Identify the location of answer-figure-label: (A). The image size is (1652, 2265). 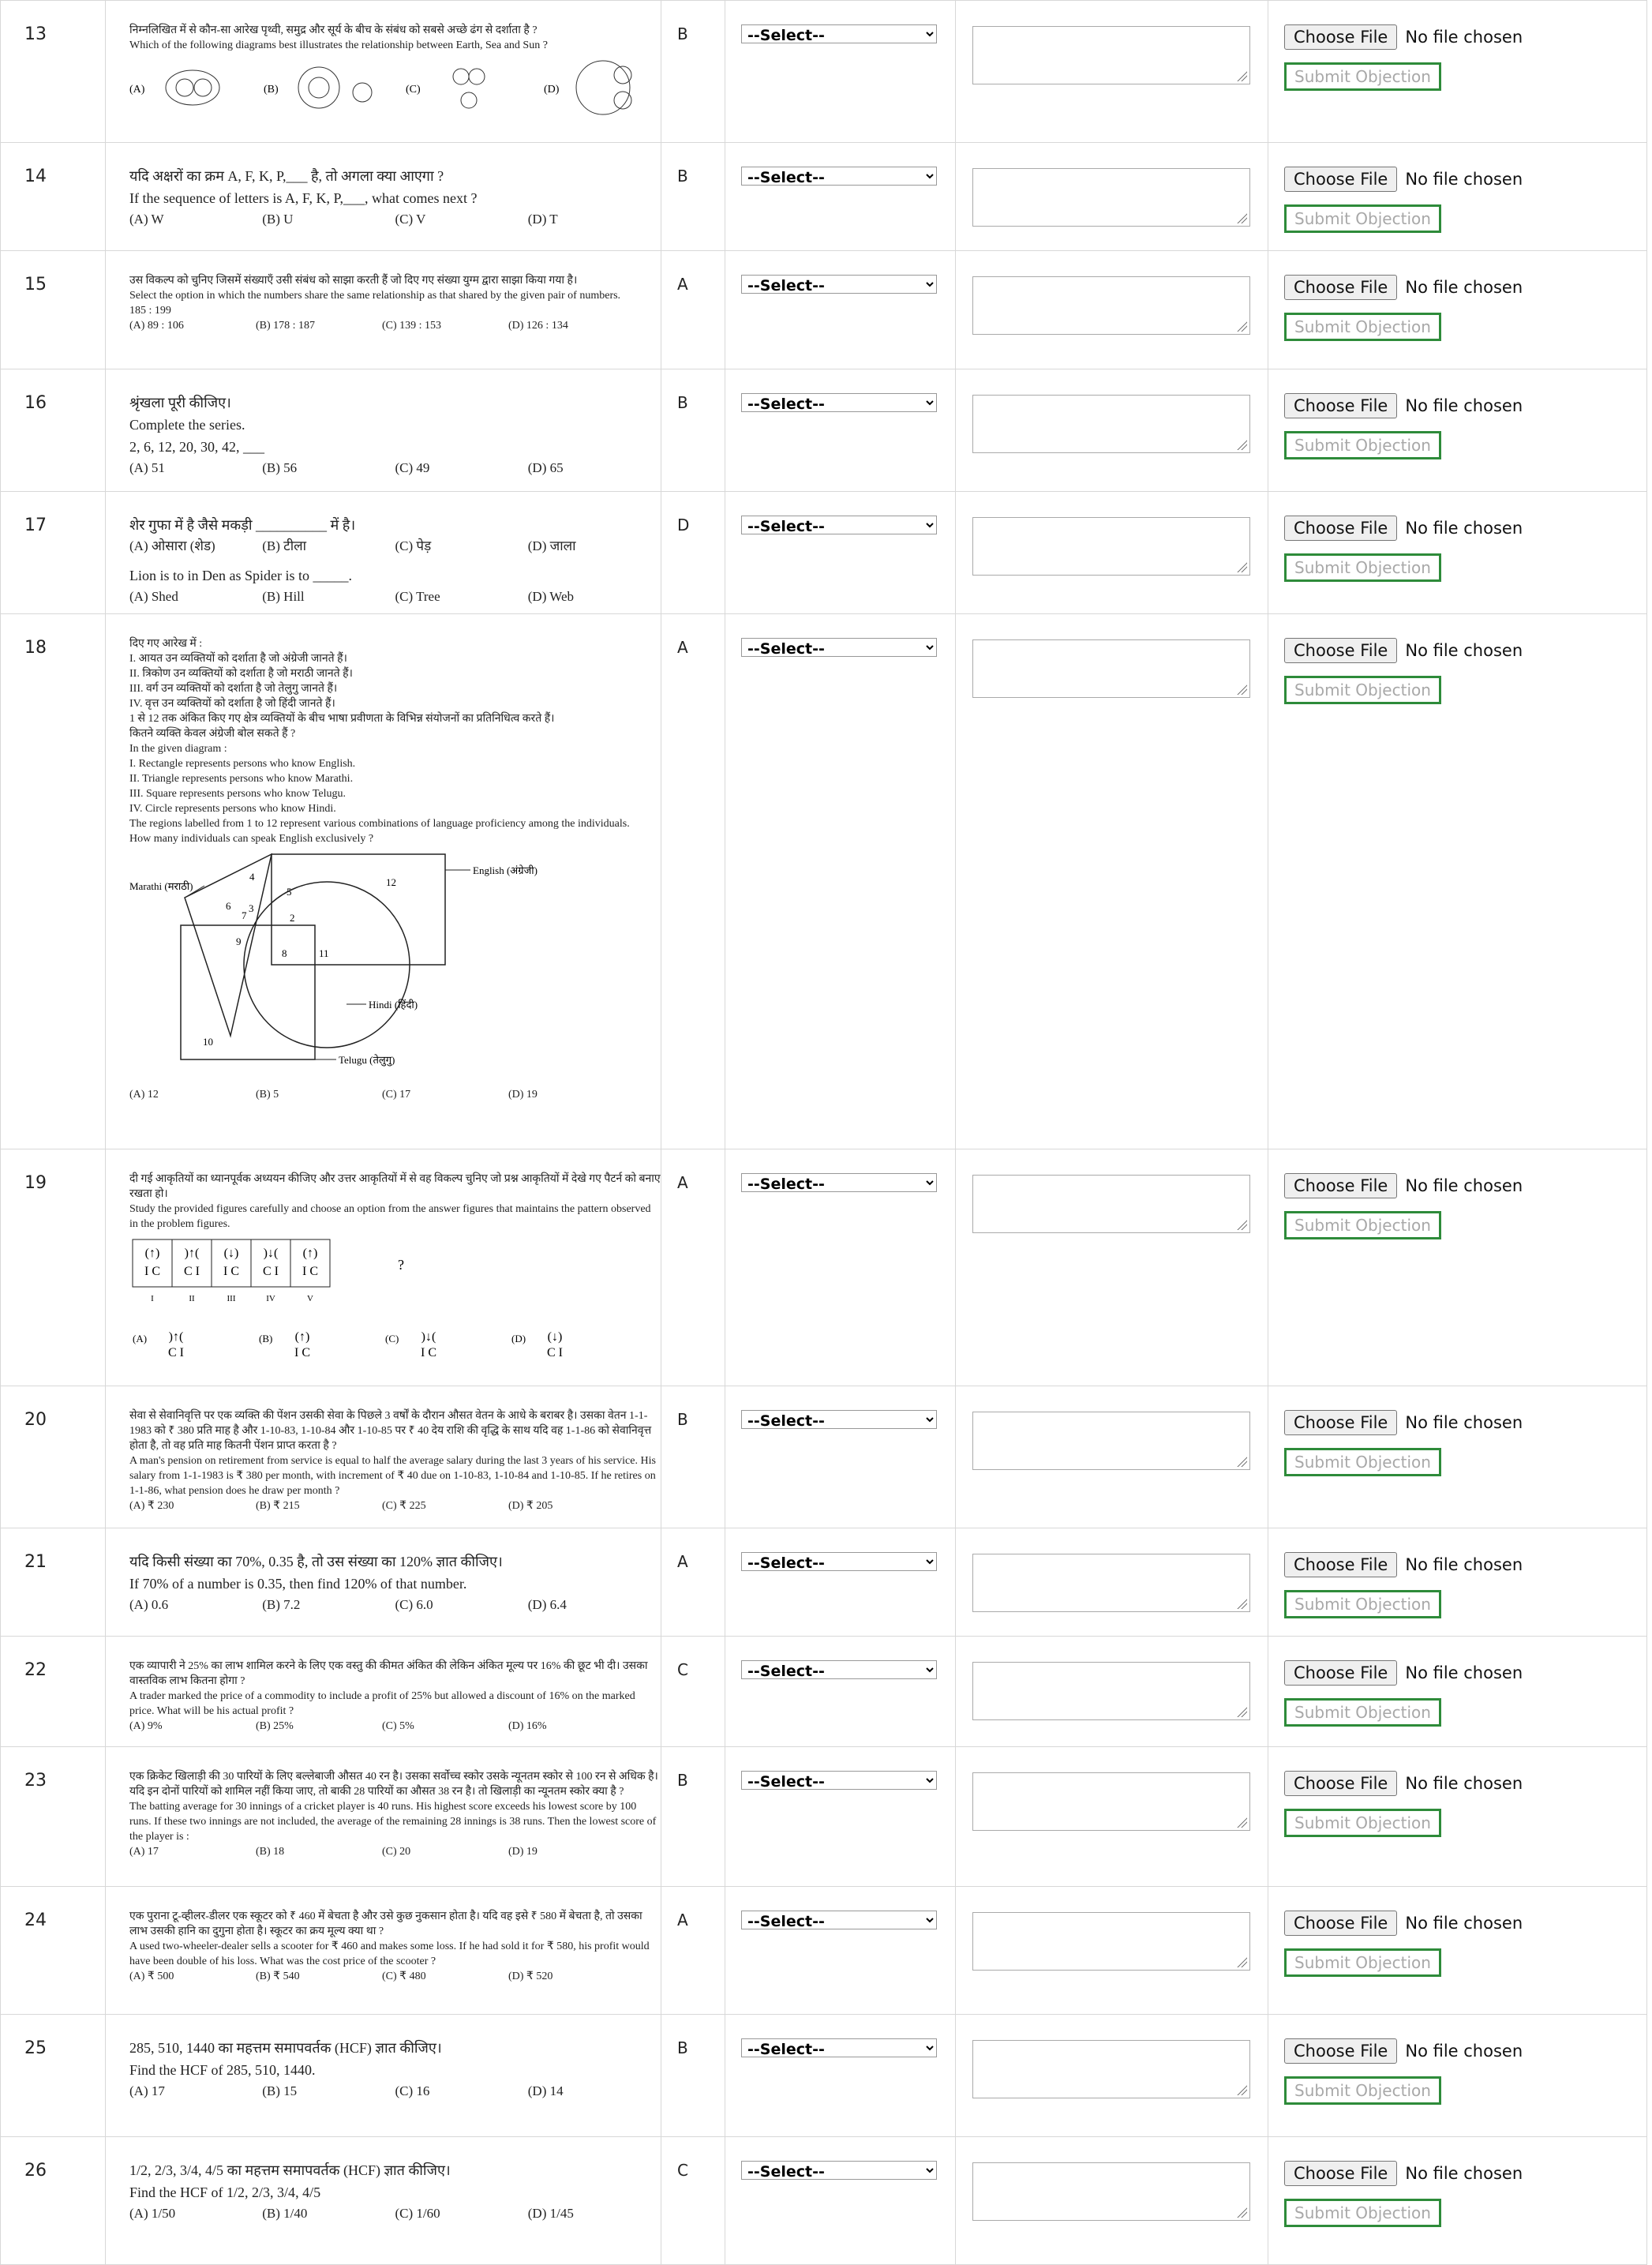
(140, 1338).